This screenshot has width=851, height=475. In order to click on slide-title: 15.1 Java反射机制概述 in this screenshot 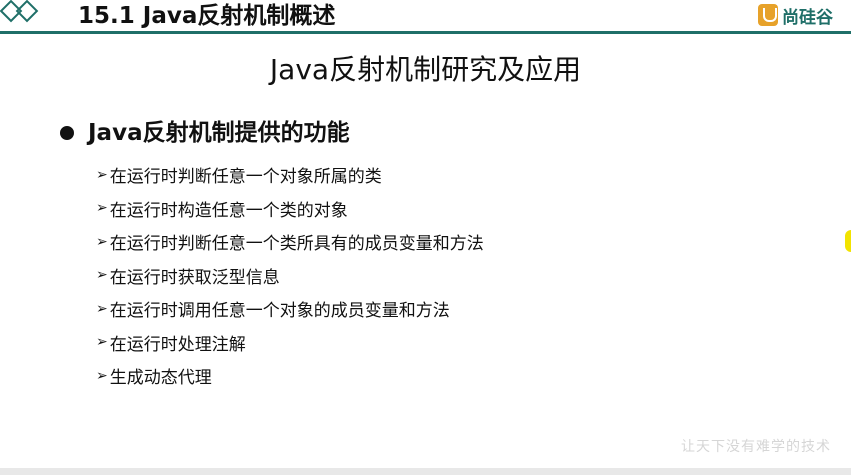, I will do `click(207, 16)`.